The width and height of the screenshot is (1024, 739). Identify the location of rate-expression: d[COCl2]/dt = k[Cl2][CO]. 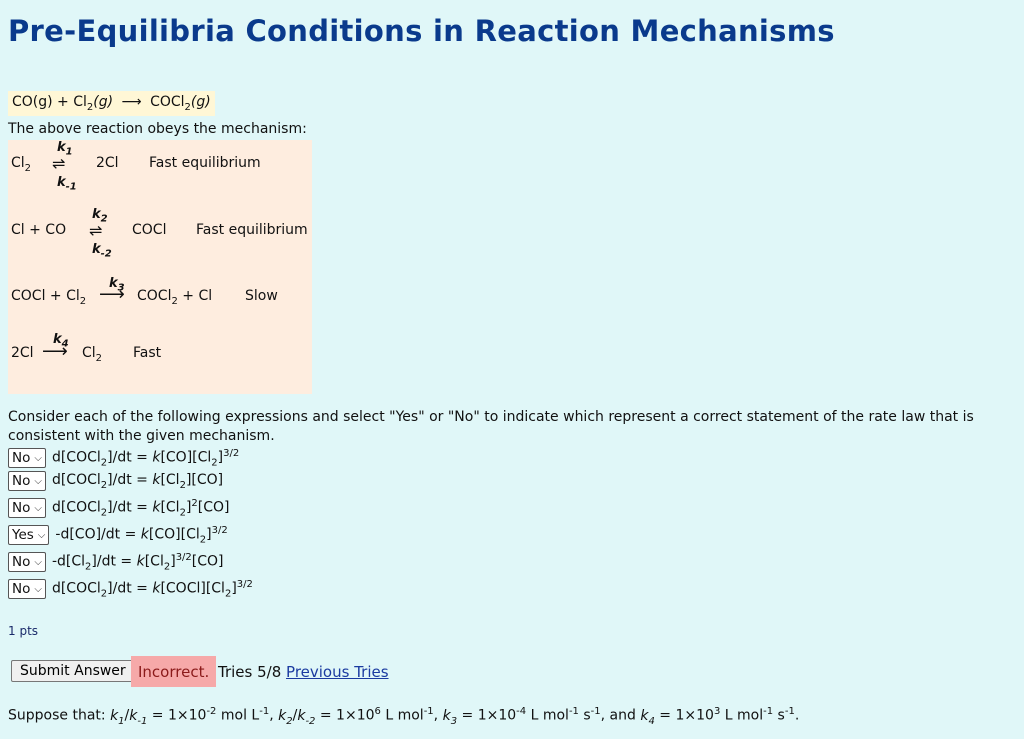
(137, 481).